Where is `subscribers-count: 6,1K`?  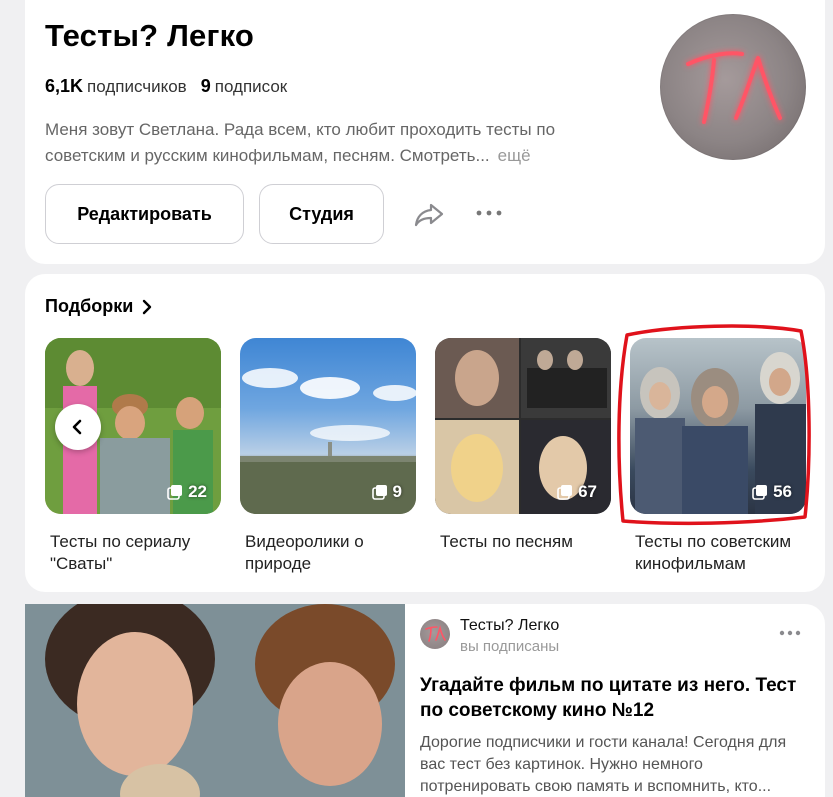 subscribers-count: 6,1K is located at coordinates (64, 86).